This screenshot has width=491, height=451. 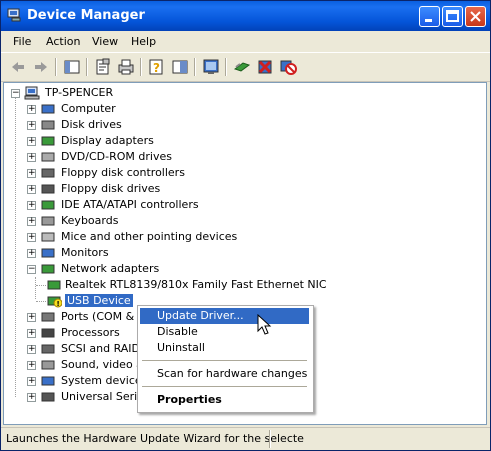 I want to click on system-device-icon, so click(x=48, y=381).